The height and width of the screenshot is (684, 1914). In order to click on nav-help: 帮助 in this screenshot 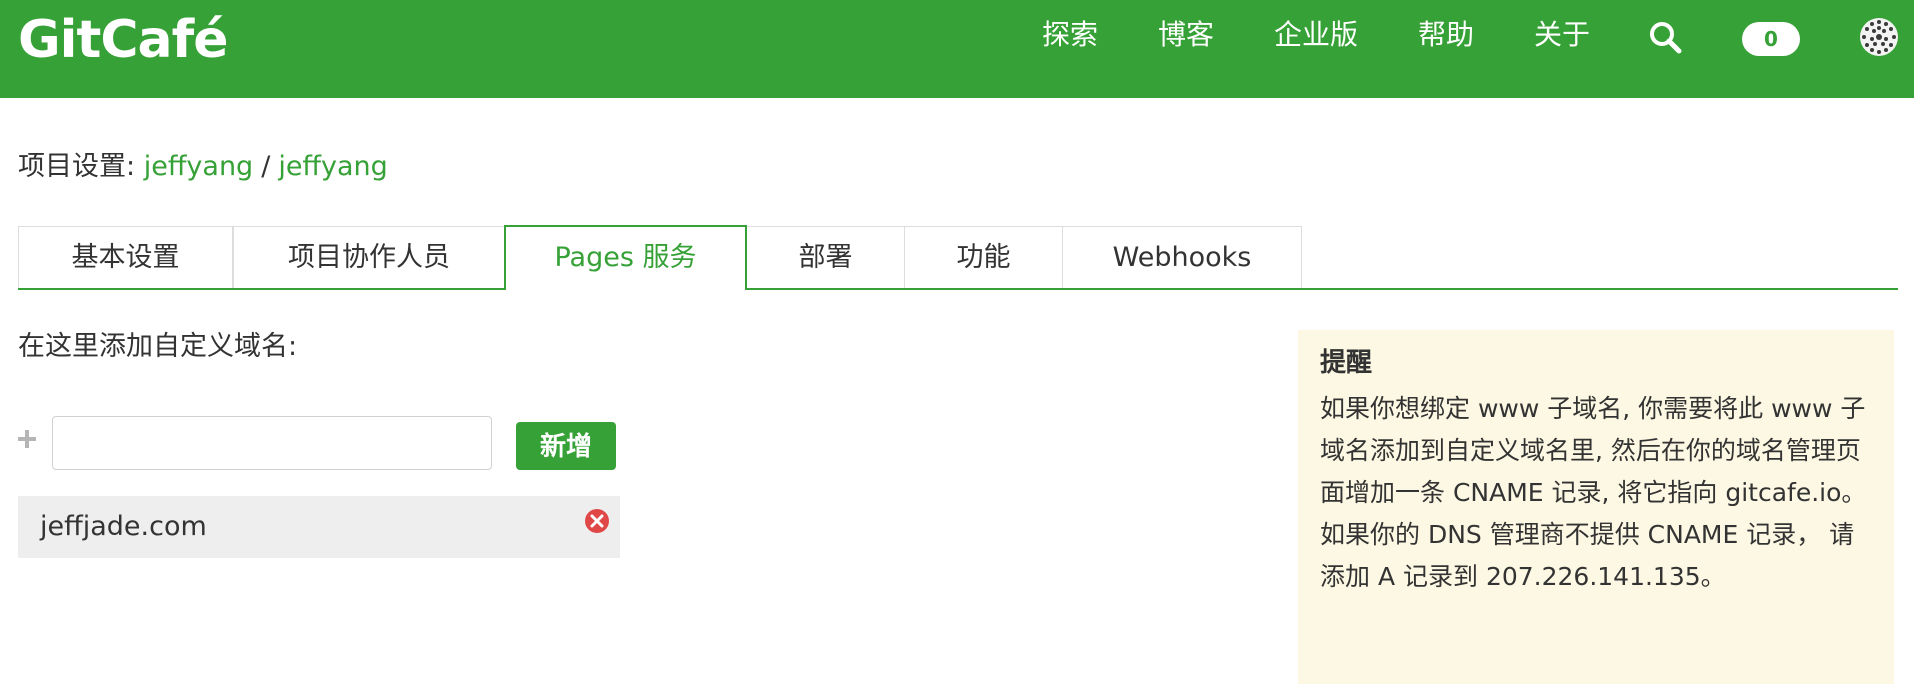, I will do `click(1446, 35)`.